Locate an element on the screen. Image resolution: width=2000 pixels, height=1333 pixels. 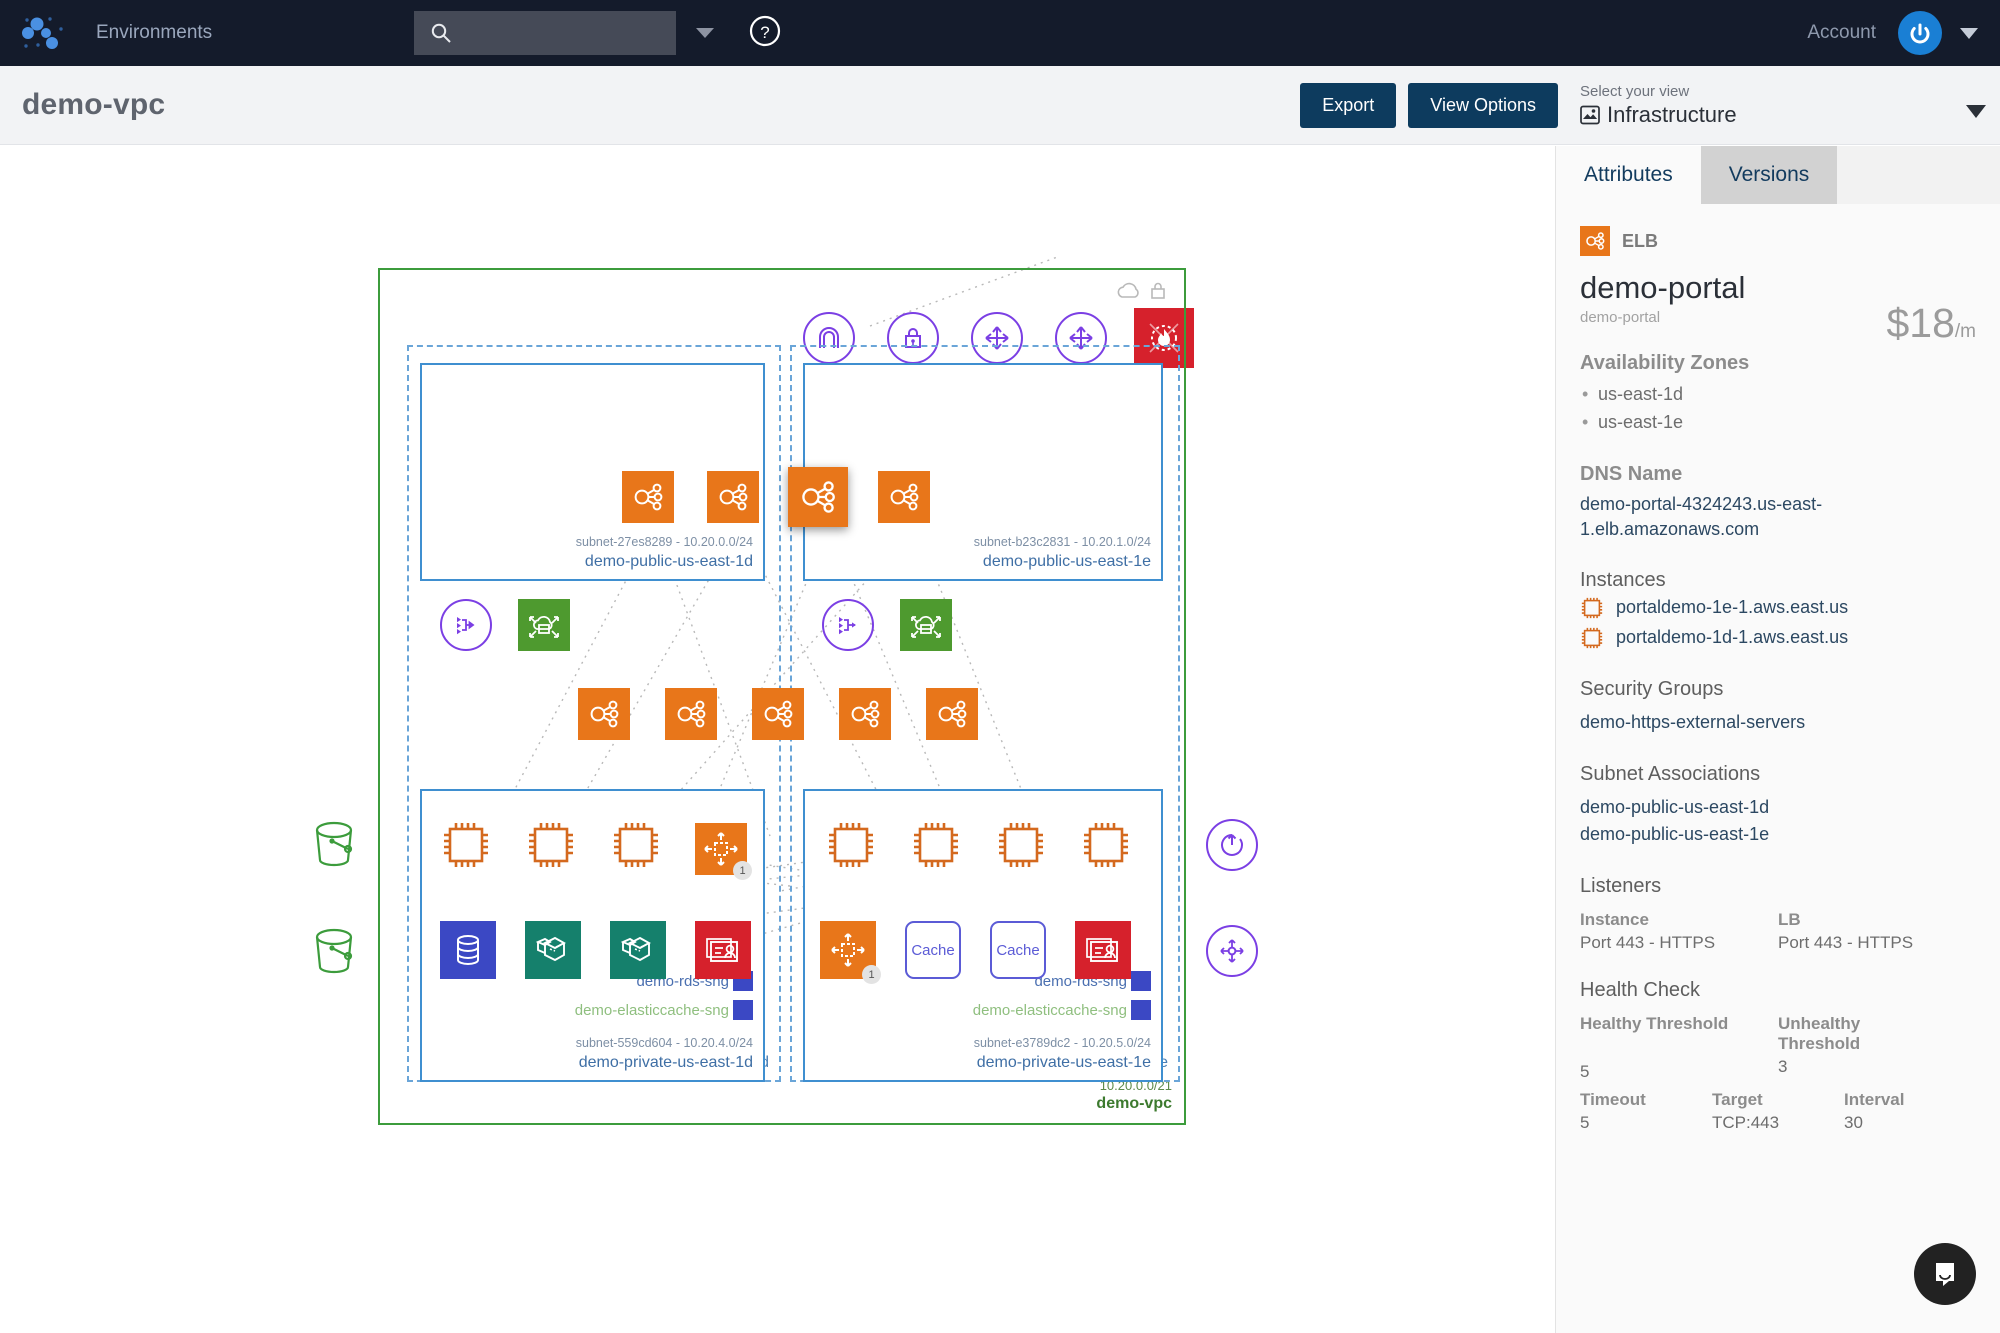
price-amount: $18 is located at coordinates (1920, 323).